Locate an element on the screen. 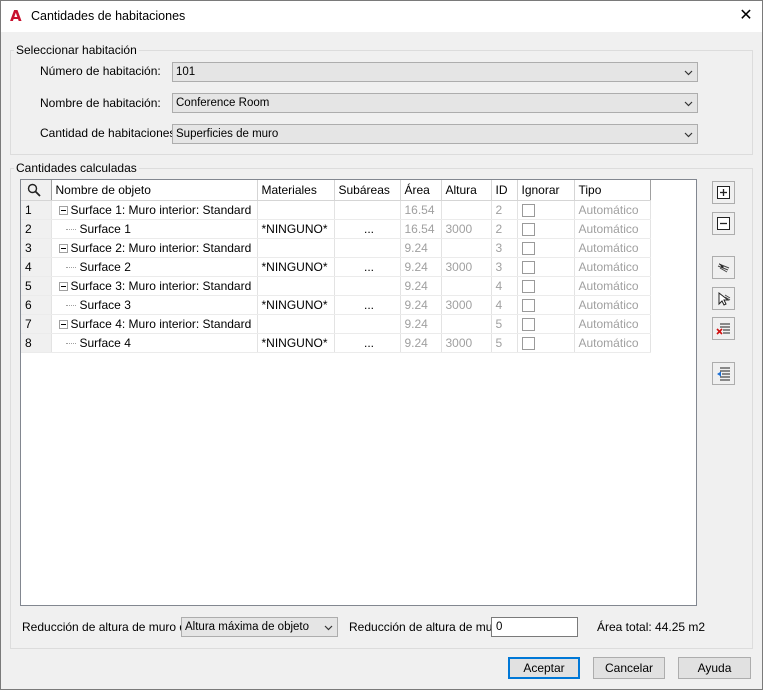  object-name-cell: Surface 4: Muro interior: Standard is located at coordinates (154, 324).